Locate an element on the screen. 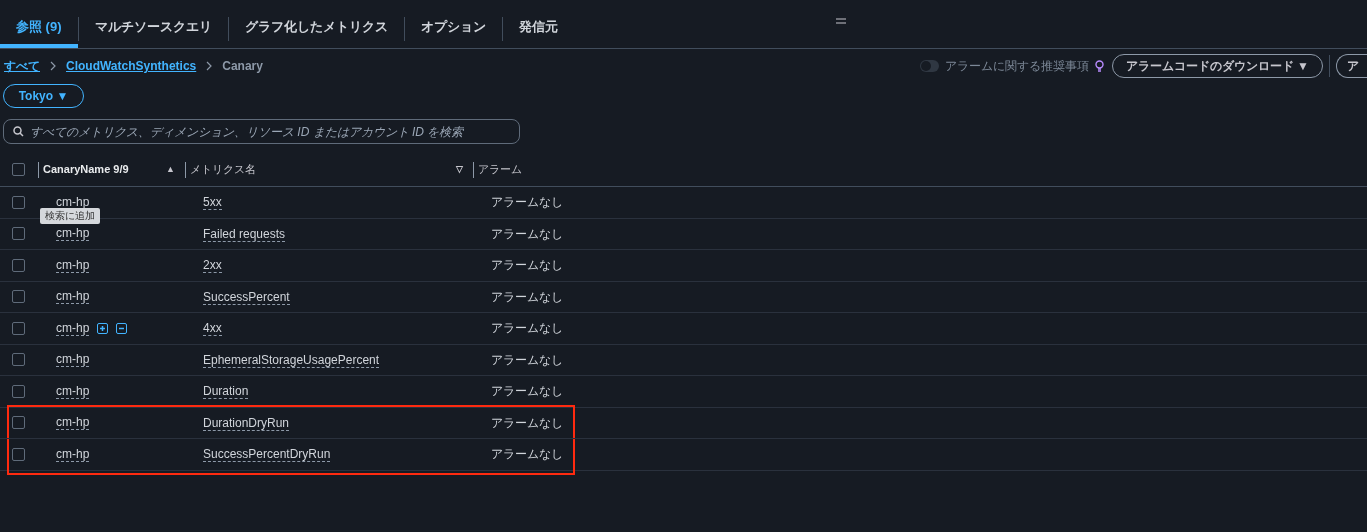  sort-indicator: ▽ is located at coordinates (459, 169).